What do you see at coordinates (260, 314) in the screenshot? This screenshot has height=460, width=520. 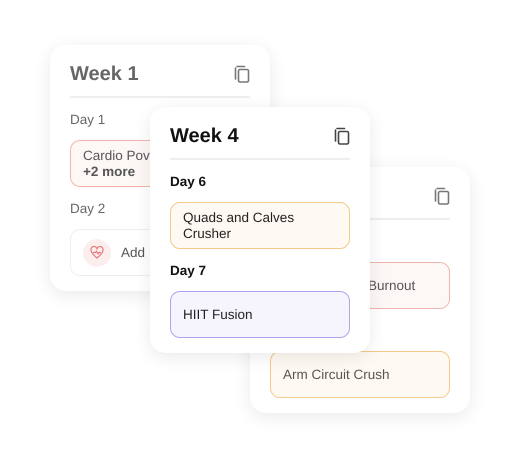 I see `workout-entry: HIIT Fusion` at bounding box center [260, 314].